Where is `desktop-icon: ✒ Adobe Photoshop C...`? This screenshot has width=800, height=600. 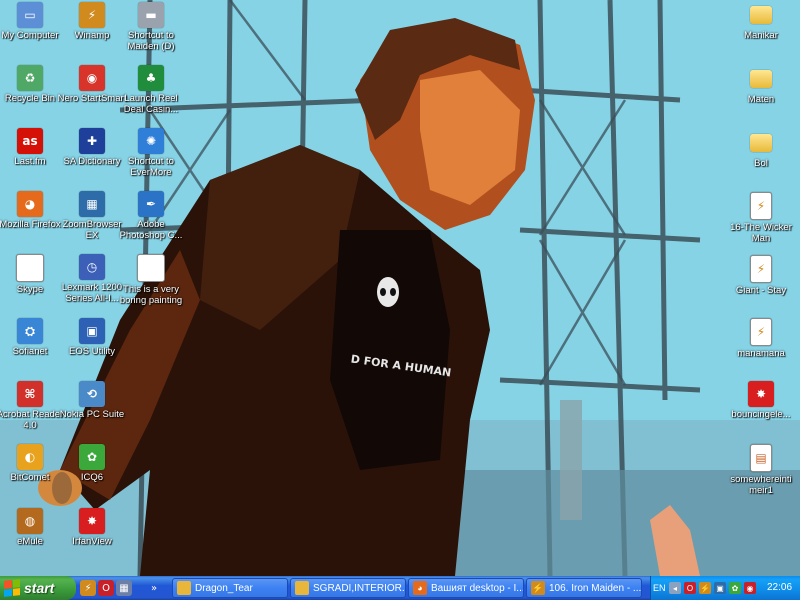
desktop-icon: ✒ Adobe Photoshop C... is located at coordinates (151, 216).